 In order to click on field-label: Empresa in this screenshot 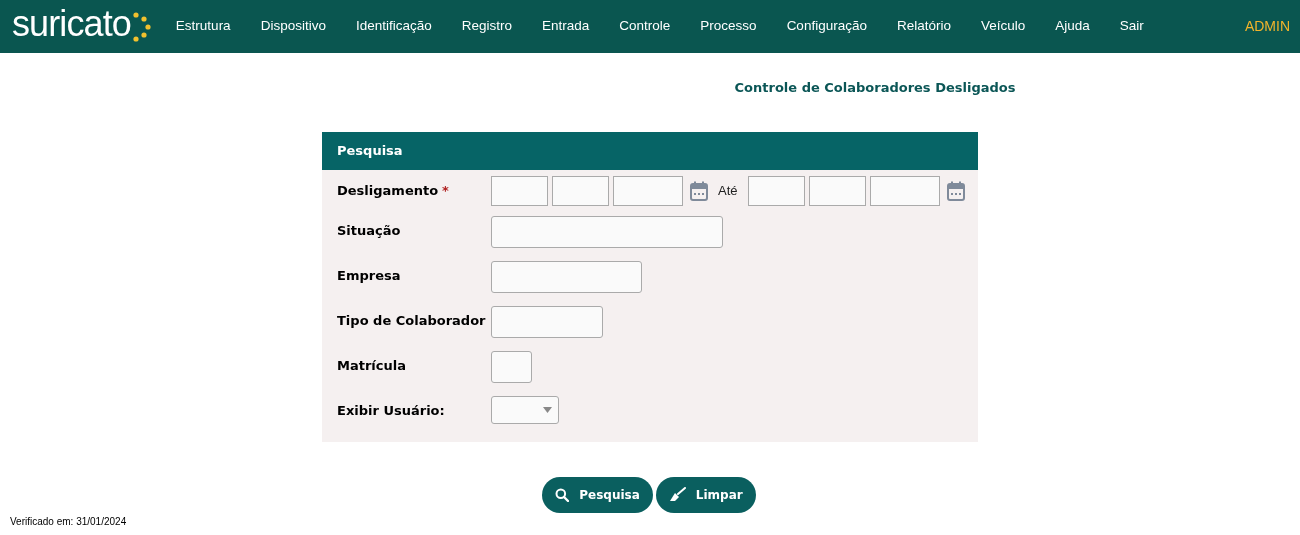, I will do `click(369, 275)`.